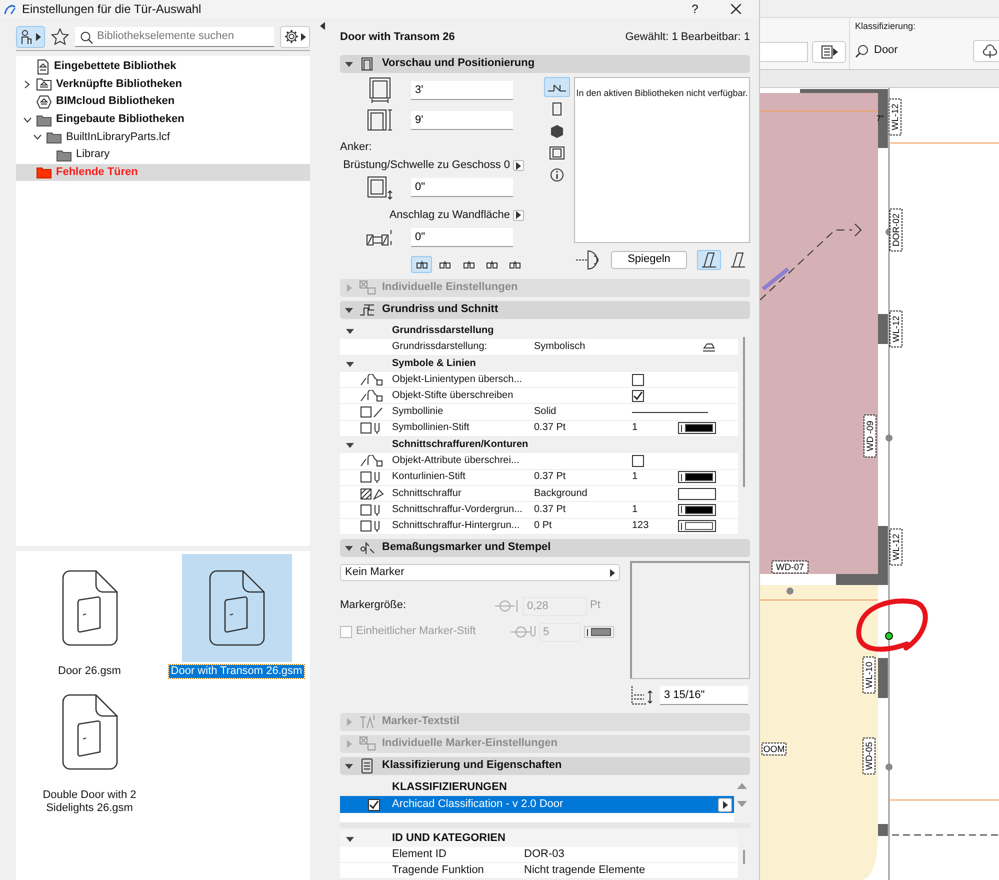  I want to click on section-header: Klassifizierung und Eigenschaften, so click(545, 766).